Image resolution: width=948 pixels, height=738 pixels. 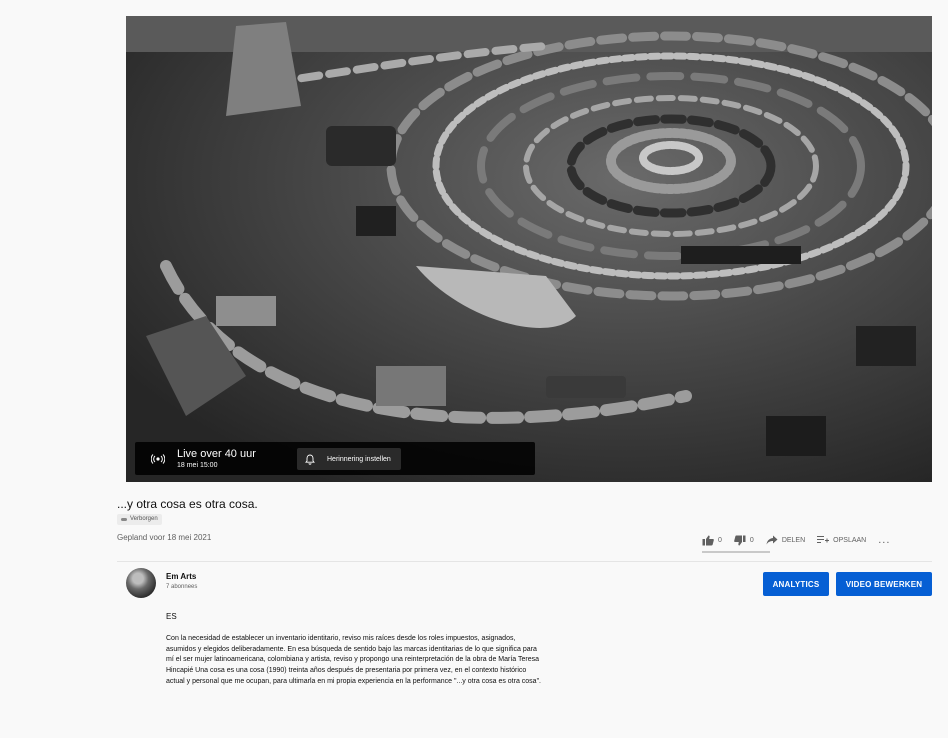 What do you see at coordinates (708, 540) in the screenshot?
I see `thumbs-up-icon` at bounding box center [708, 540].